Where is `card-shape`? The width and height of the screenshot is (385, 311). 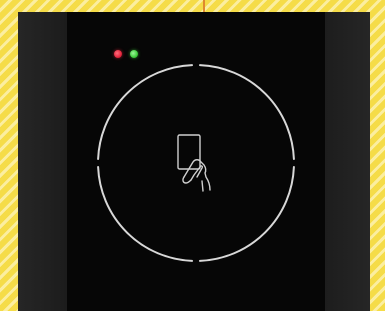 card-shape is located at coordinates (189, 152).